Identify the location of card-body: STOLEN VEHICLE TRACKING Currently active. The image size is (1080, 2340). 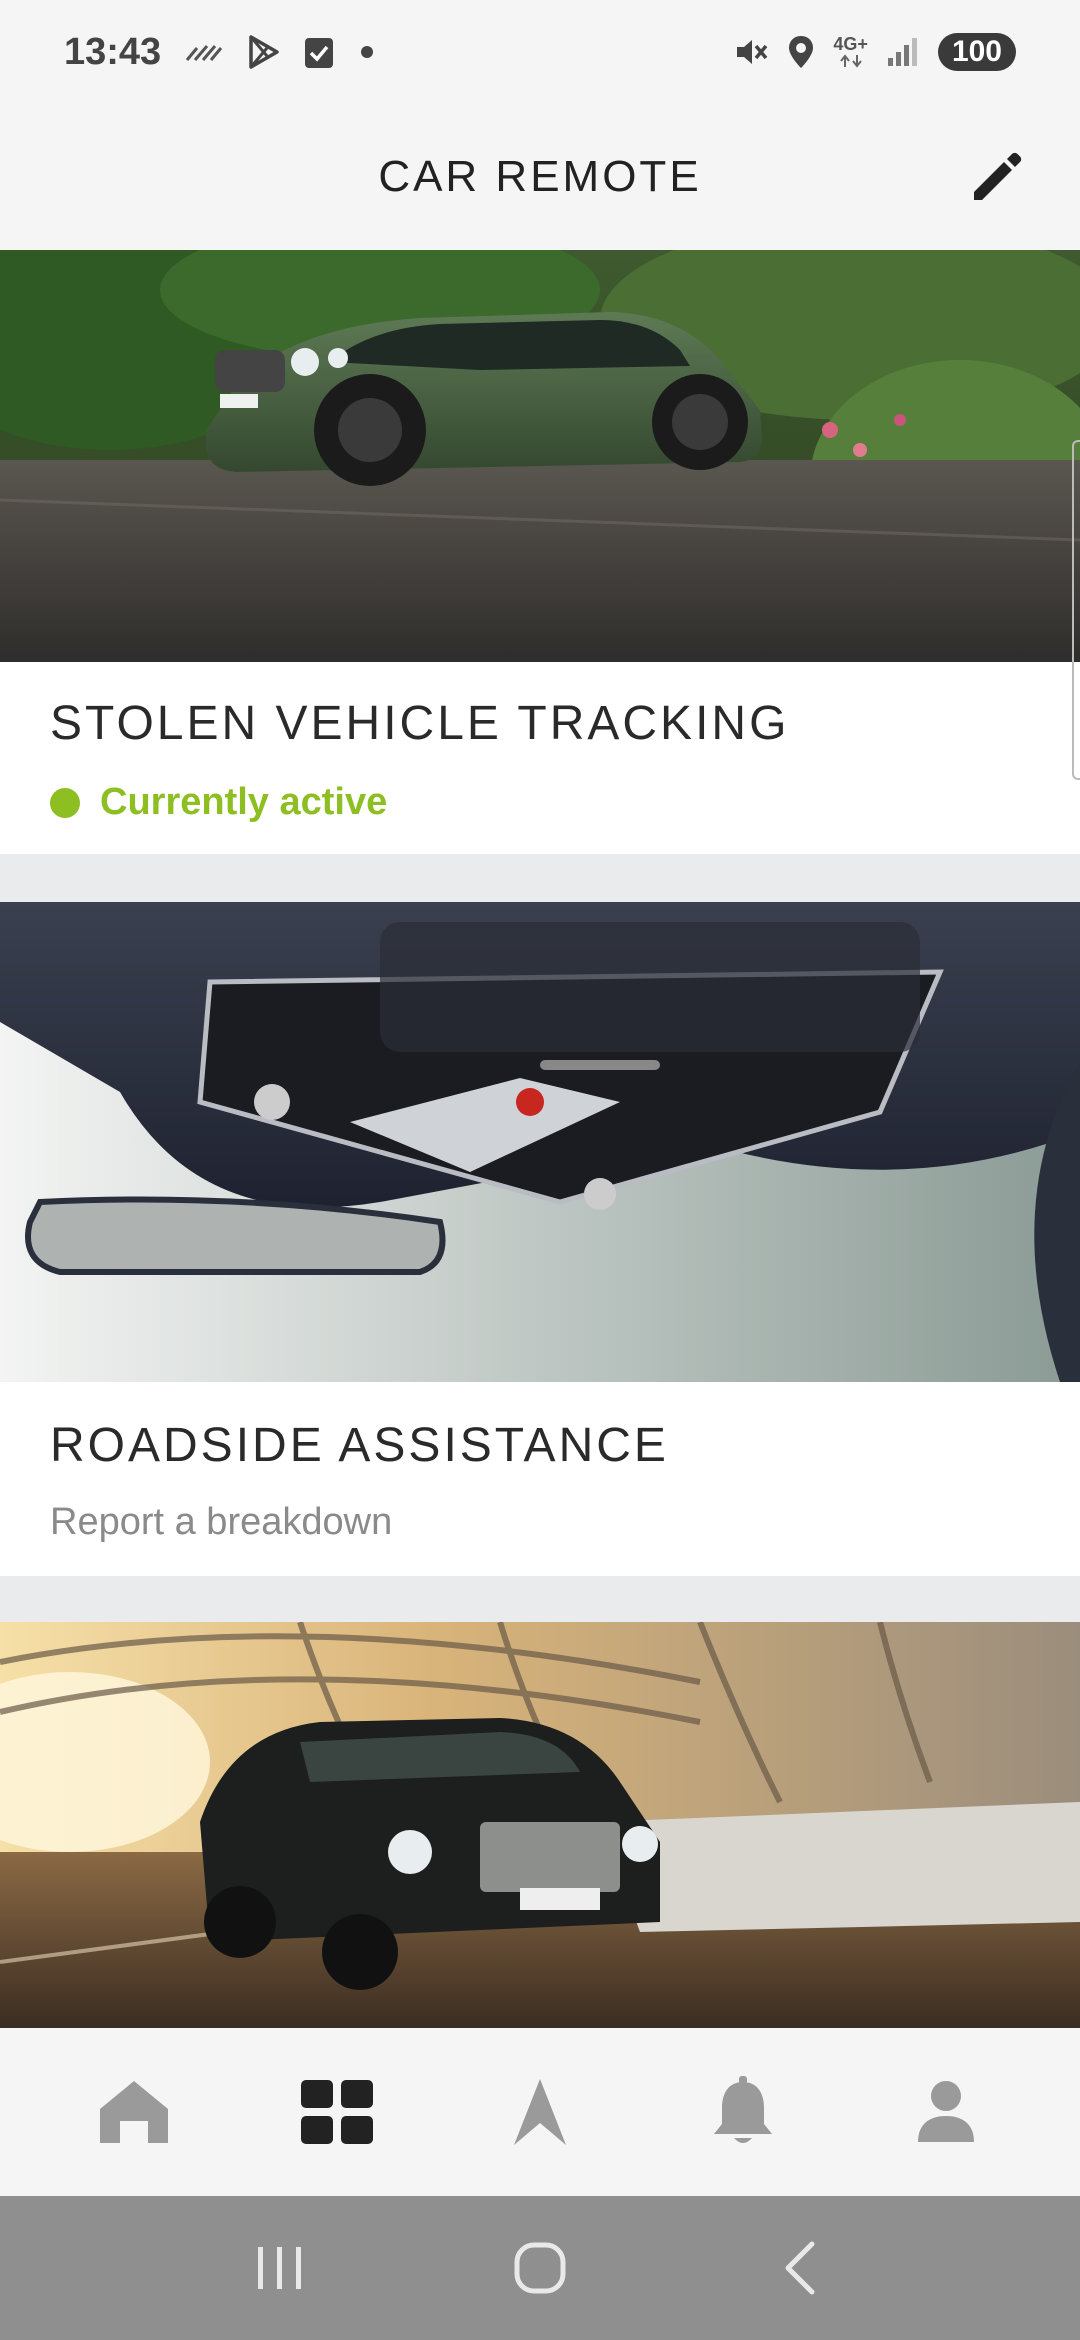
(540, 743).